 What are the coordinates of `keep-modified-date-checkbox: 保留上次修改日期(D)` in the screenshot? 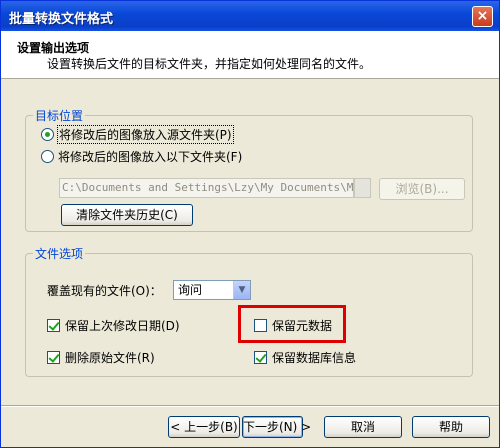 It's located at (113, 325).